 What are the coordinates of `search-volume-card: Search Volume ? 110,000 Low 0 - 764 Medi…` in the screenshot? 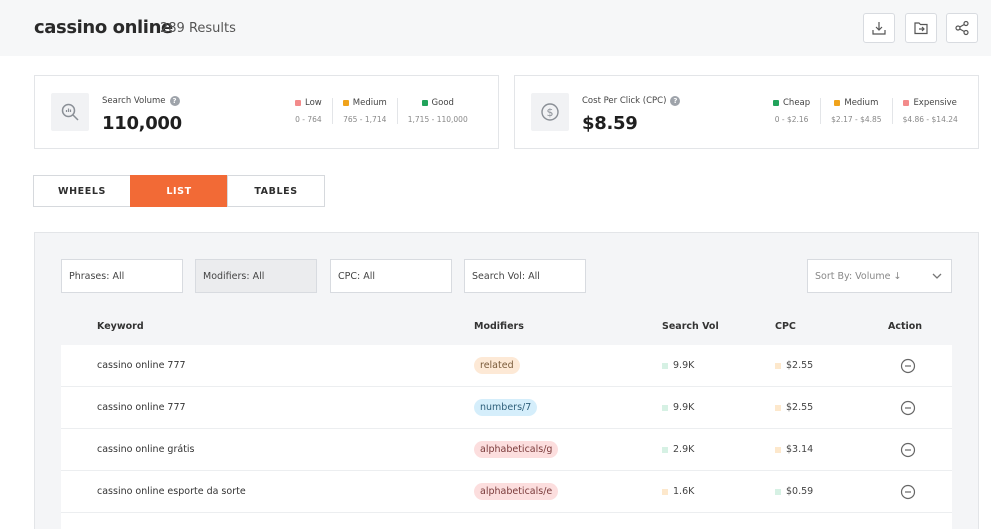 It's located at (266, 112).